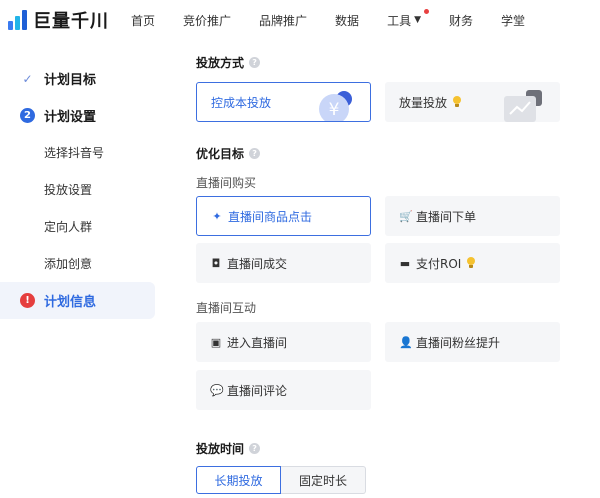  I want to click on option-label: 进入直播间, so click(257, 342).